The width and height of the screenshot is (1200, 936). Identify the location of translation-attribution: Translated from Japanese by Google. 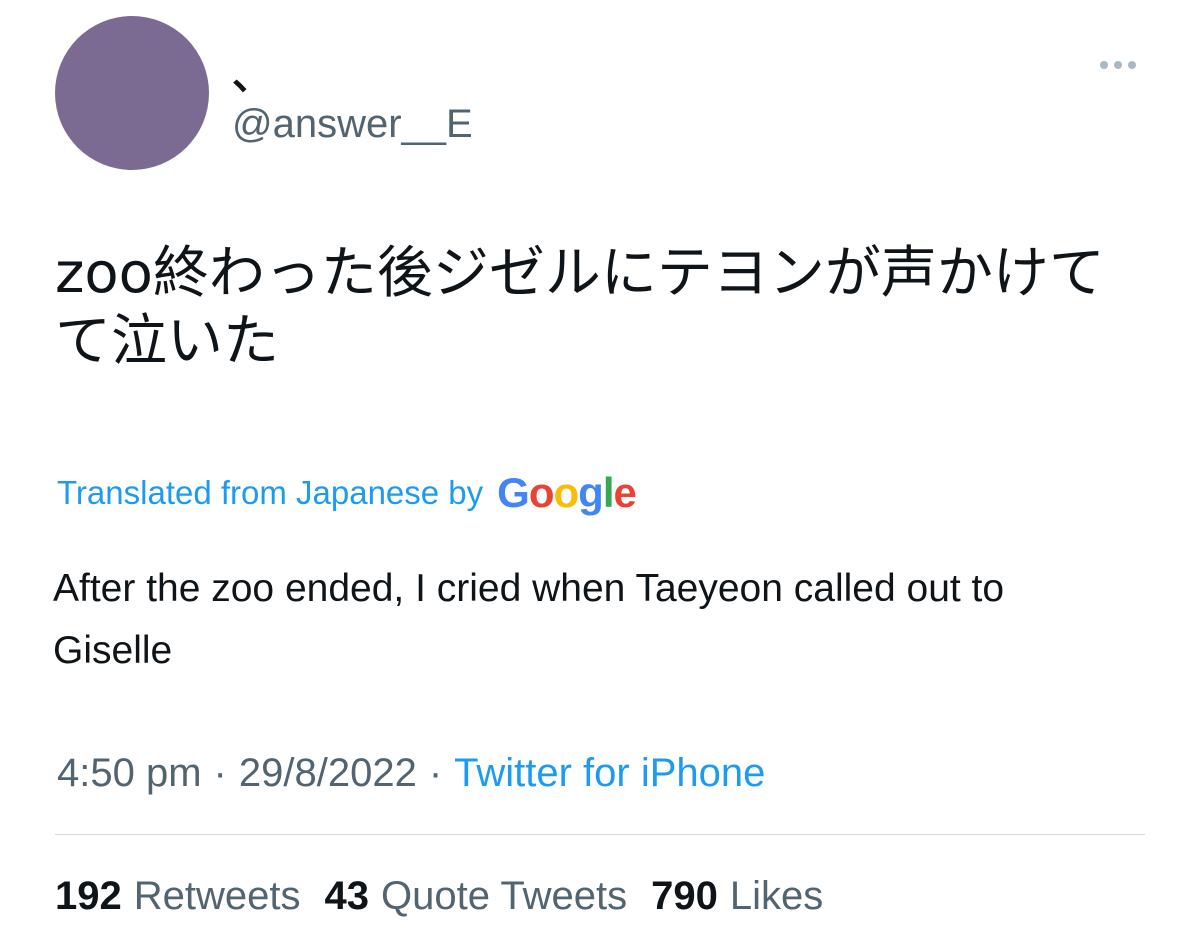
(347, 493).